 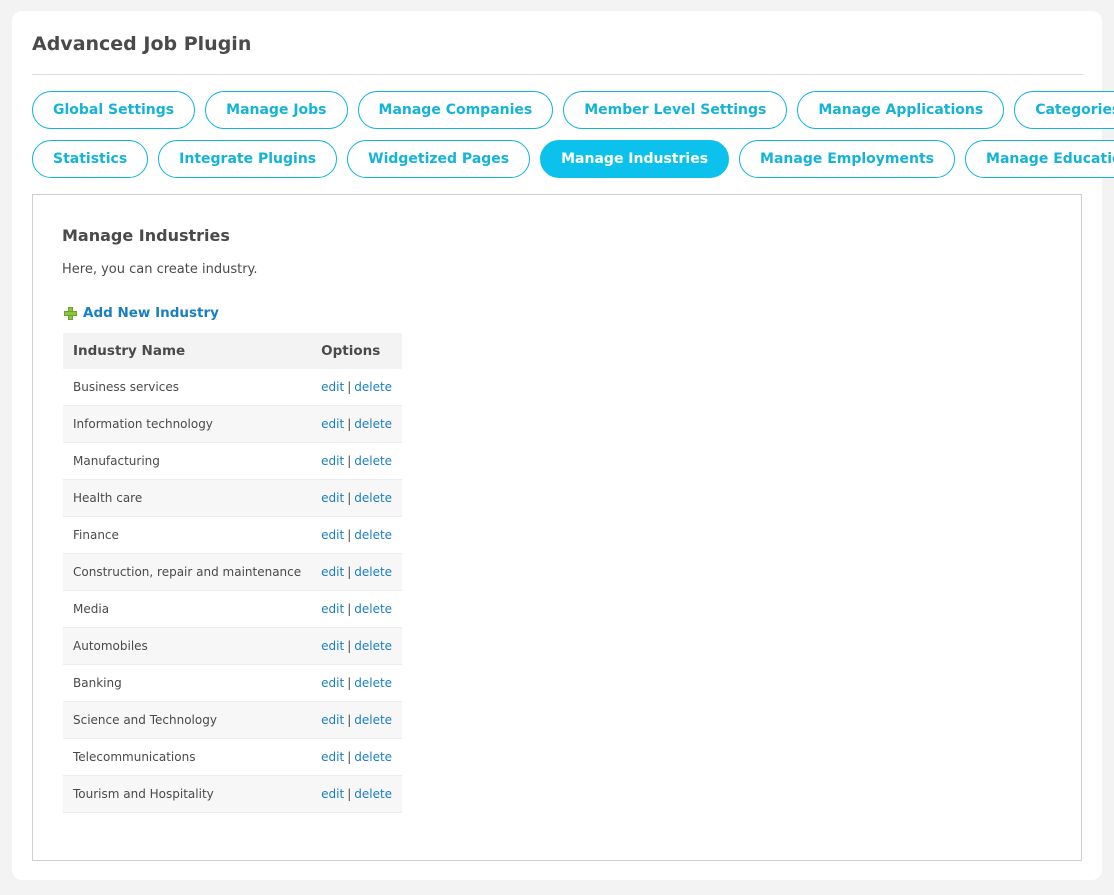 What do you see at coordinates (1039, 159) in the screenshot?
I see `tab-manage-educations: Manage Educations` at bounding box center [1039, 159].